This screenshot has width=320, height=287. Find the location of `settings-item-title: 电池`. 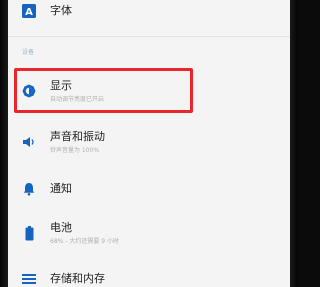

settings-item-title: 电池 is located at coordinates (61, 227).